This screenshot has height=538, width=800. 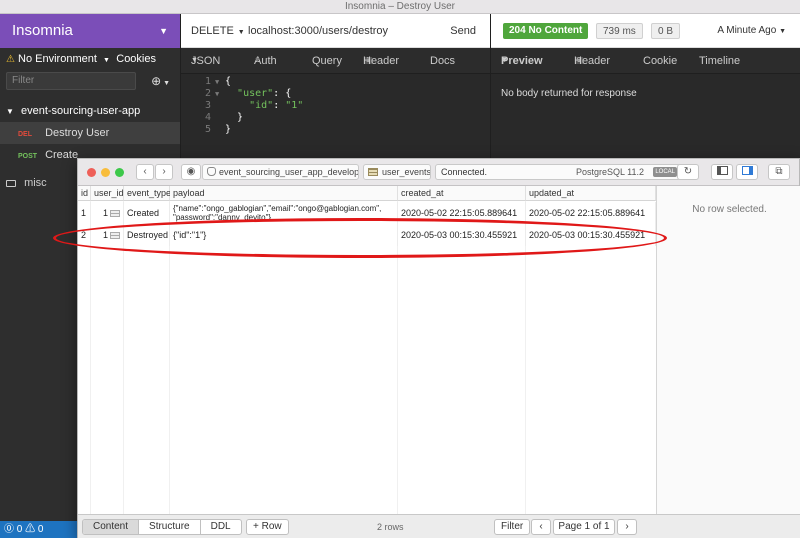 I want to click on add-menu-button: ⊕ ▼, so click(x=160, y=81).